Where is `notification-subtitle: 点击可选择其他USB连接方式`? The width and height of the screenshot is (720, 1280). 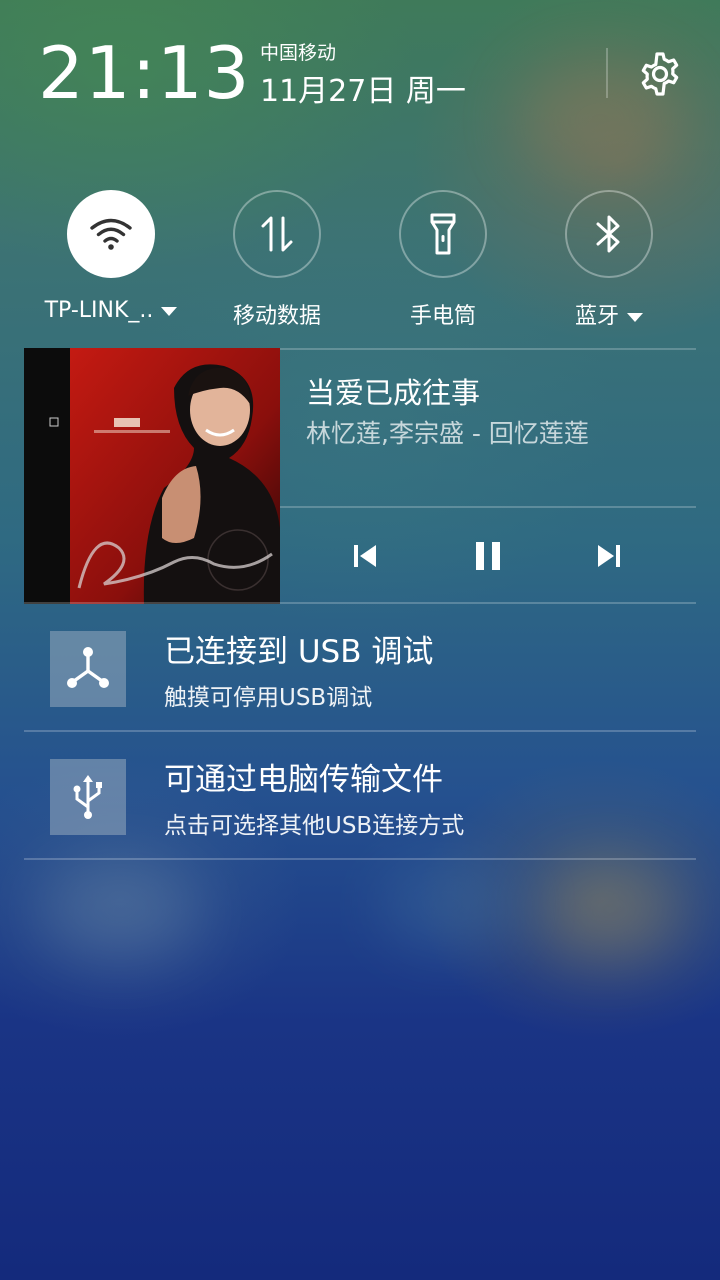
notification-subtitle: 点击可选择其他USB连接方式 is located at coordinates (314, 826).